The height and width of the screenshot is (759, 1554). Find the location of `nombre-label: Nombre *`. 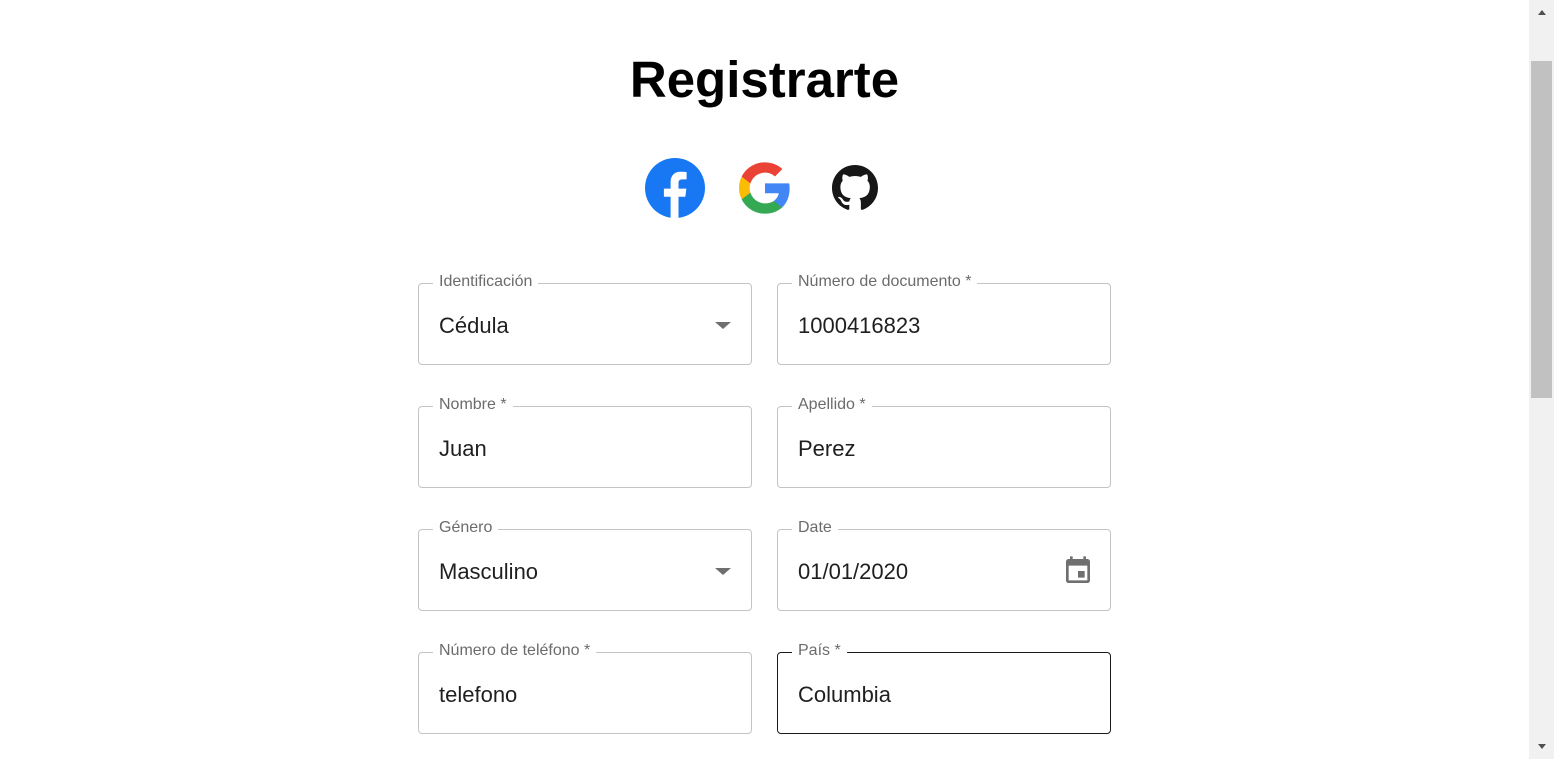

nombre-label: Nombre * is located at coordinates (473, 405).